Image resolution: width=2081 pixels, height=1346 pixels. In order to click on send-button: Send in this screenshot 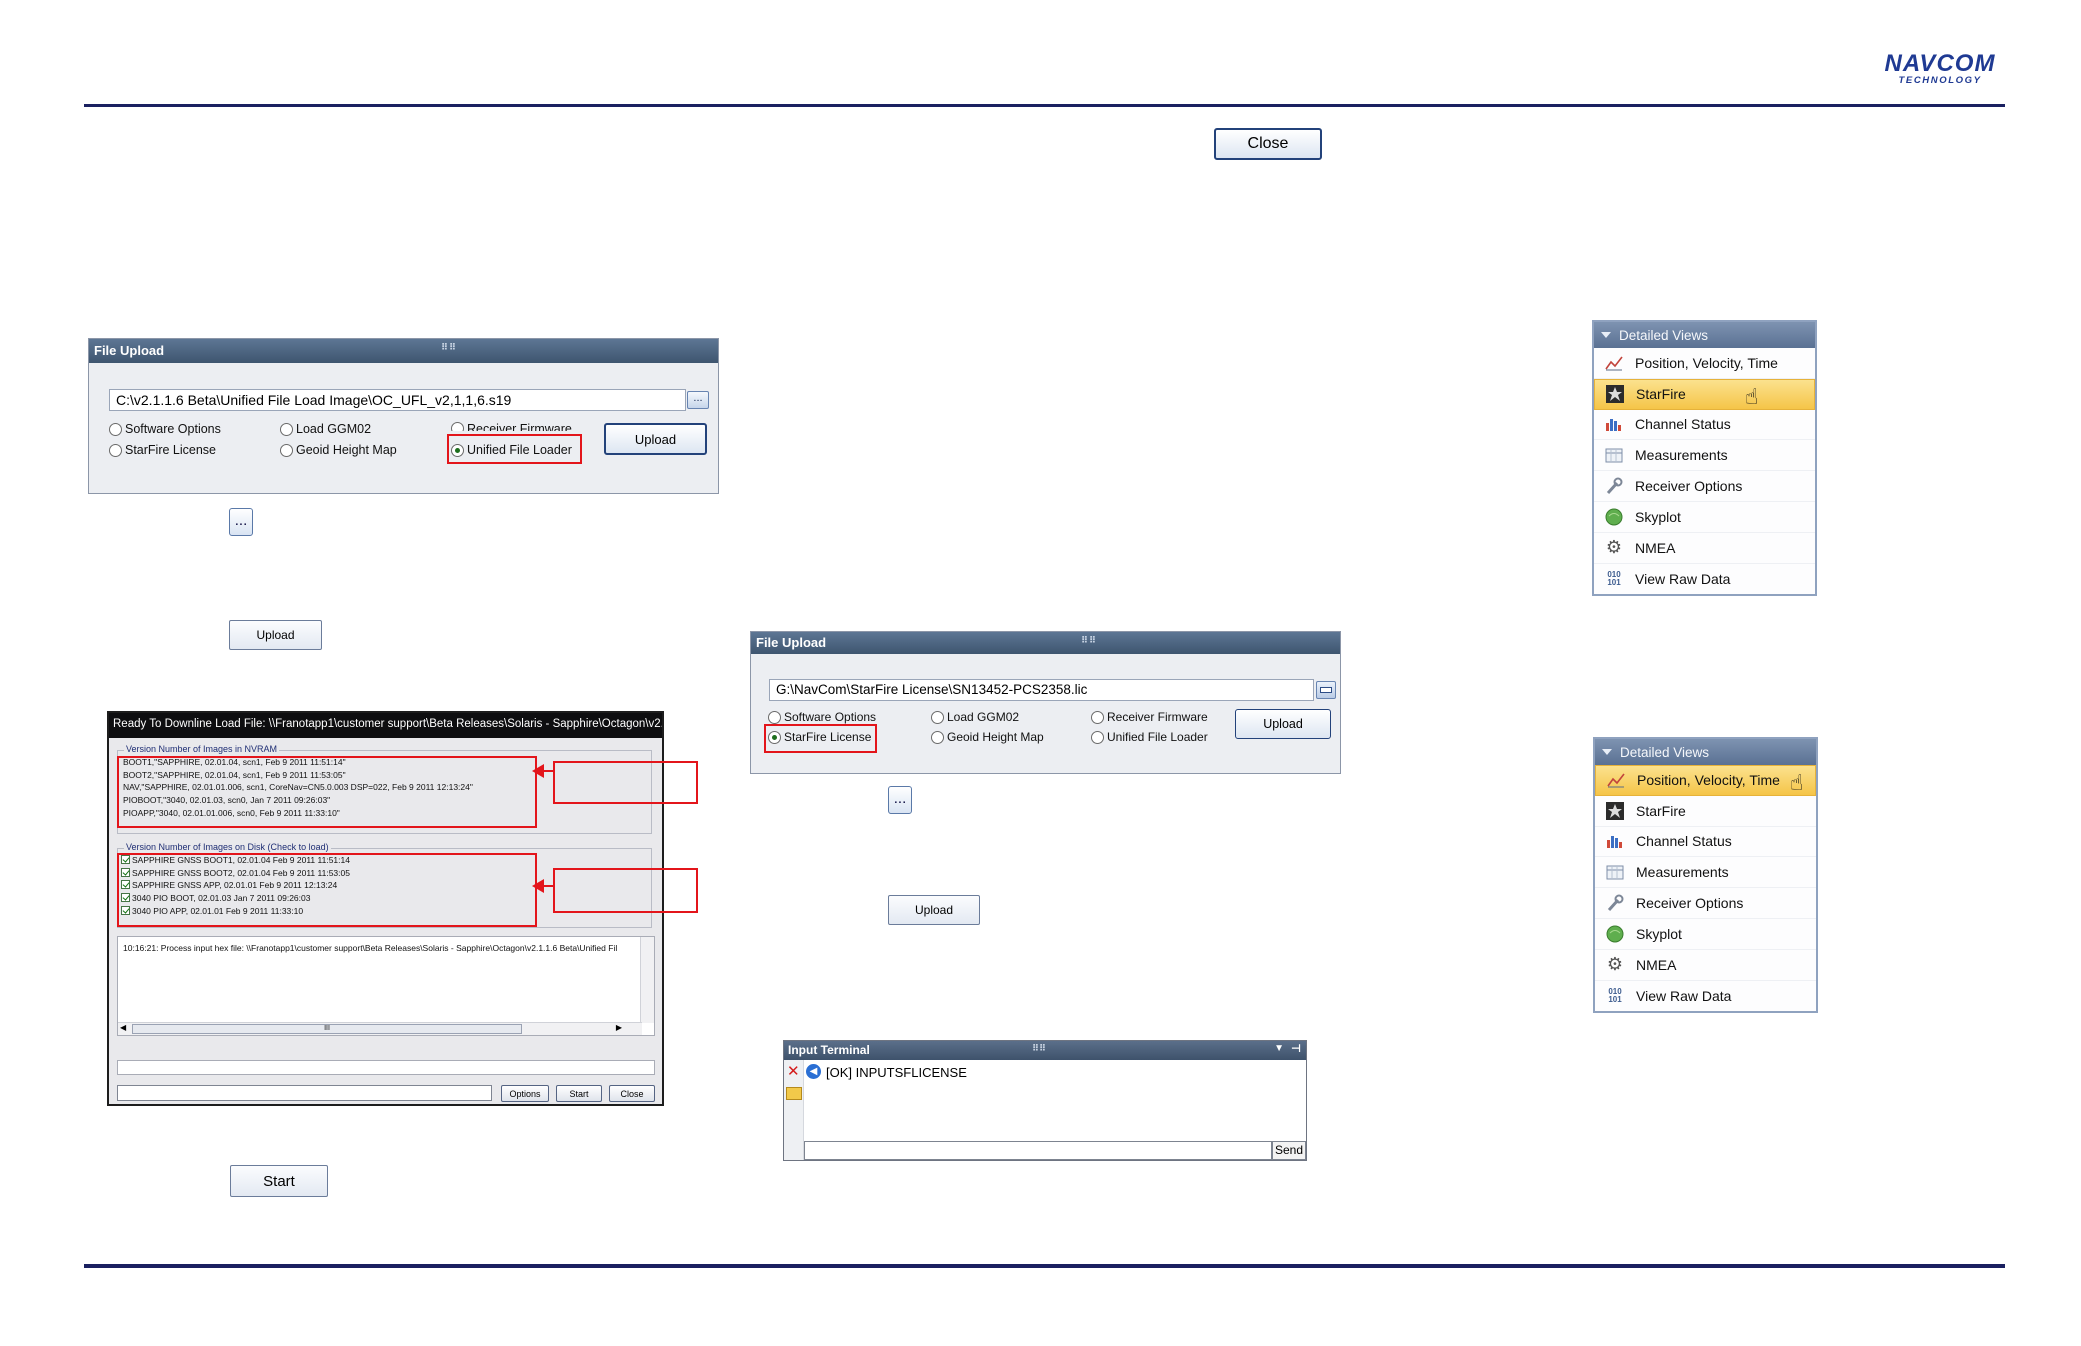, I will do `click(1289, 1150)`.